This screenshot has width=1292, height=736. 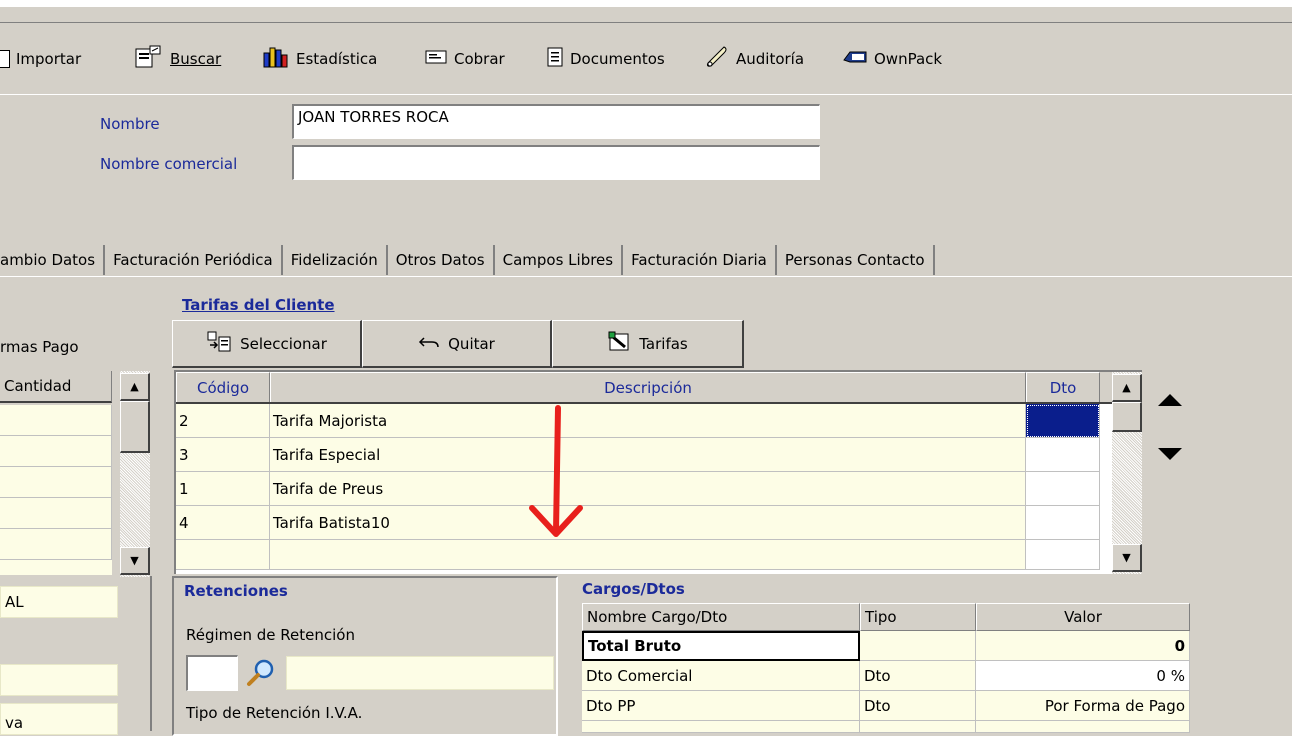 I want to click on descripcion-cell: Tarifa Majorista, so click(x=648, y=421).